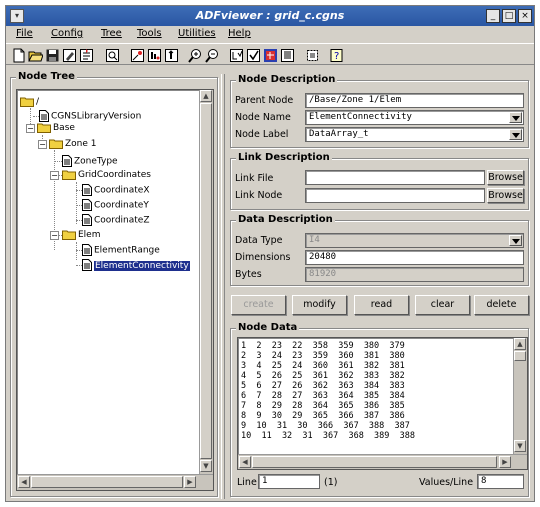 Image resolution: width=540 pixels, height=507 pixels. What do you see at coordinates (24, 33) in the screenshot?
I see `menu-file: File` at bounding box center [24, 33].